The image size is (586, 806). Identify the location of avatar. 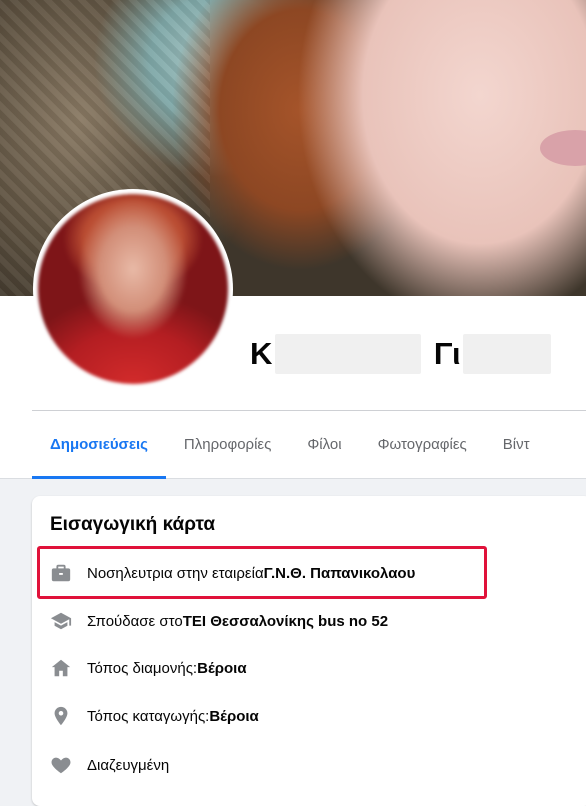
(133, 289).